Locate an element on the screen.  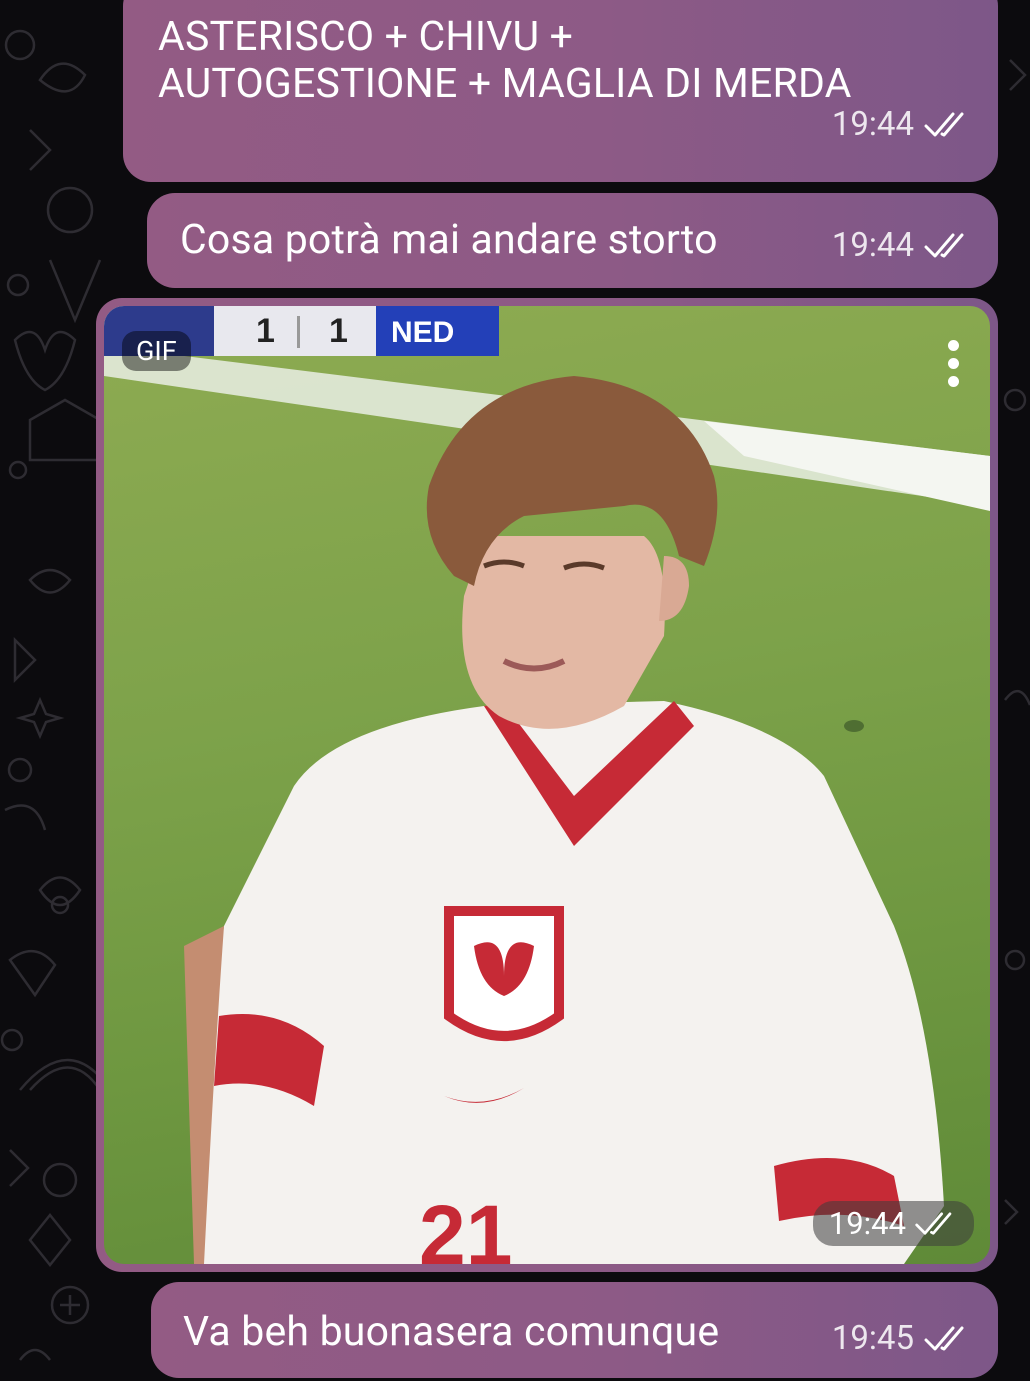
message-bubble: Cosa potrà mai andare storto 19:44 is located at coordinates (572, 240).